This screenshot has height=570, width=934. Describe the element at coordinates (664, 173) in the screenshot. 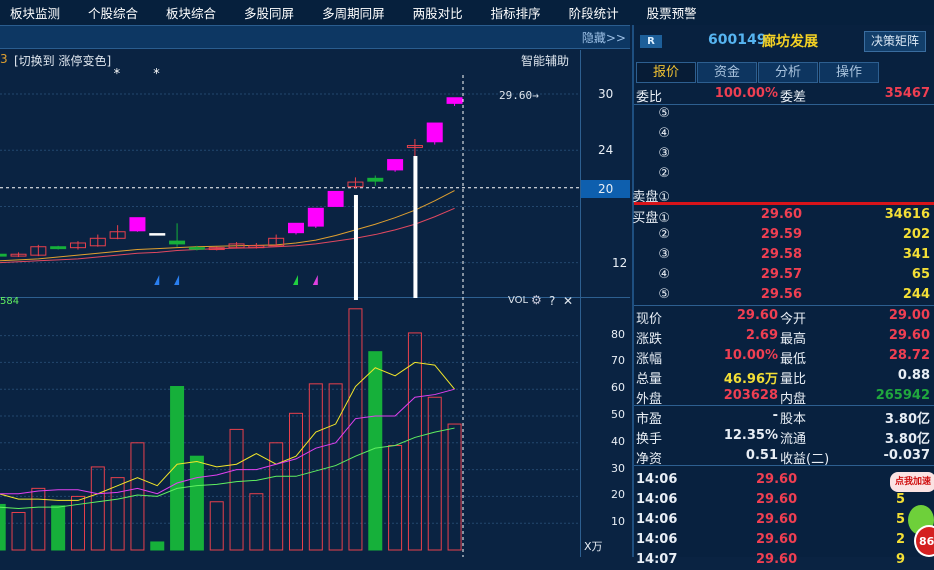

I see `ask-level-label: ②` at that location.